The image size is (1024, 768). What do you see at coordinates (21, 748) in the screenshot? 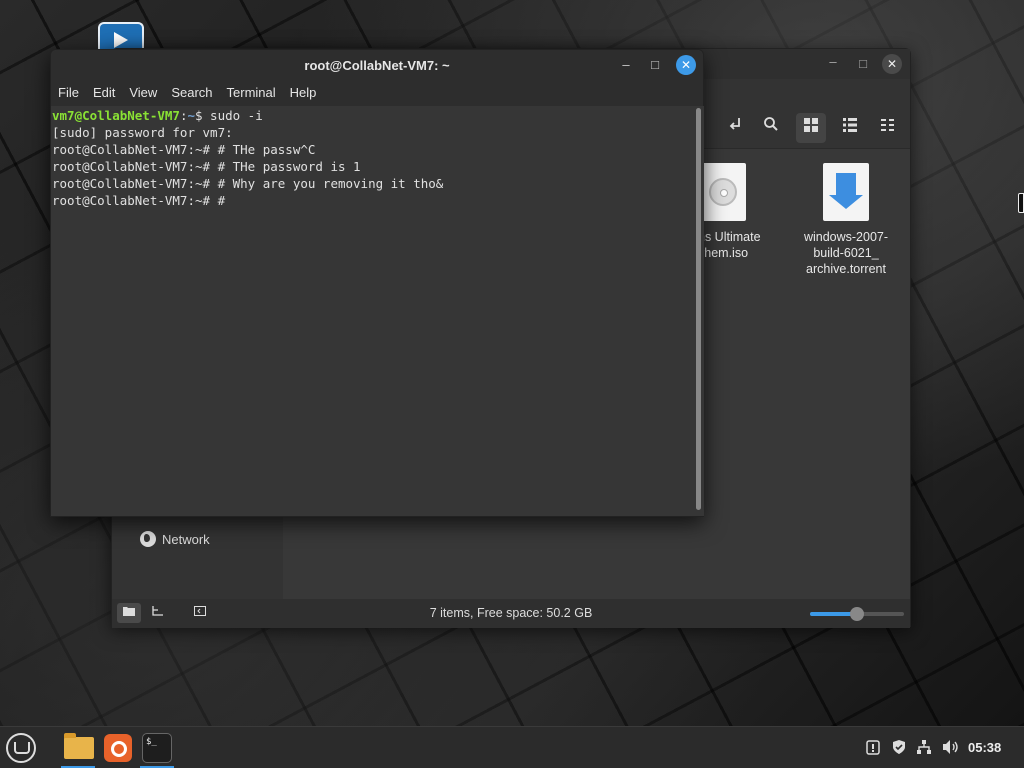
I see `menu-mint-icon` at bounding box center [21, 748].